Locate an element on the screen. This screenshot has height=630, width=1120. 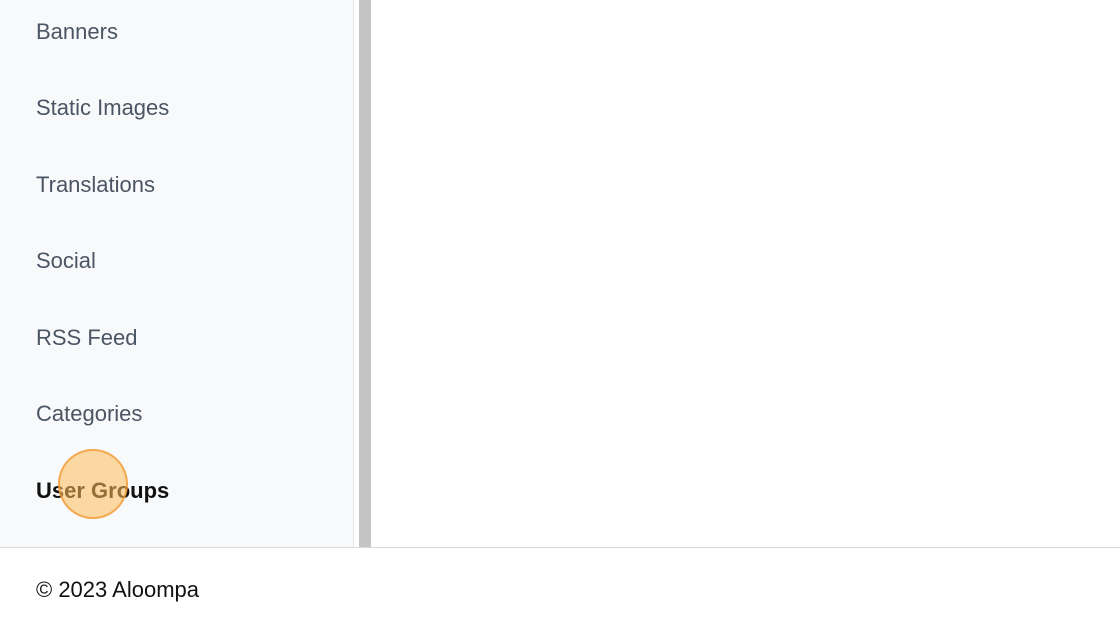
footer-copyright: © 2023 Aloompa is located at coordinates (117, 589).